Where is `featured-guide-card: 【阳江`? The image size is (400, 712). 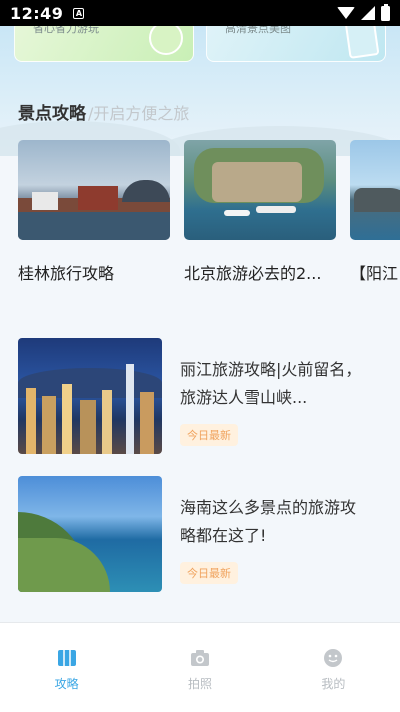
featured-guide-card: 【阳江 is located at coordinates (375, 212).